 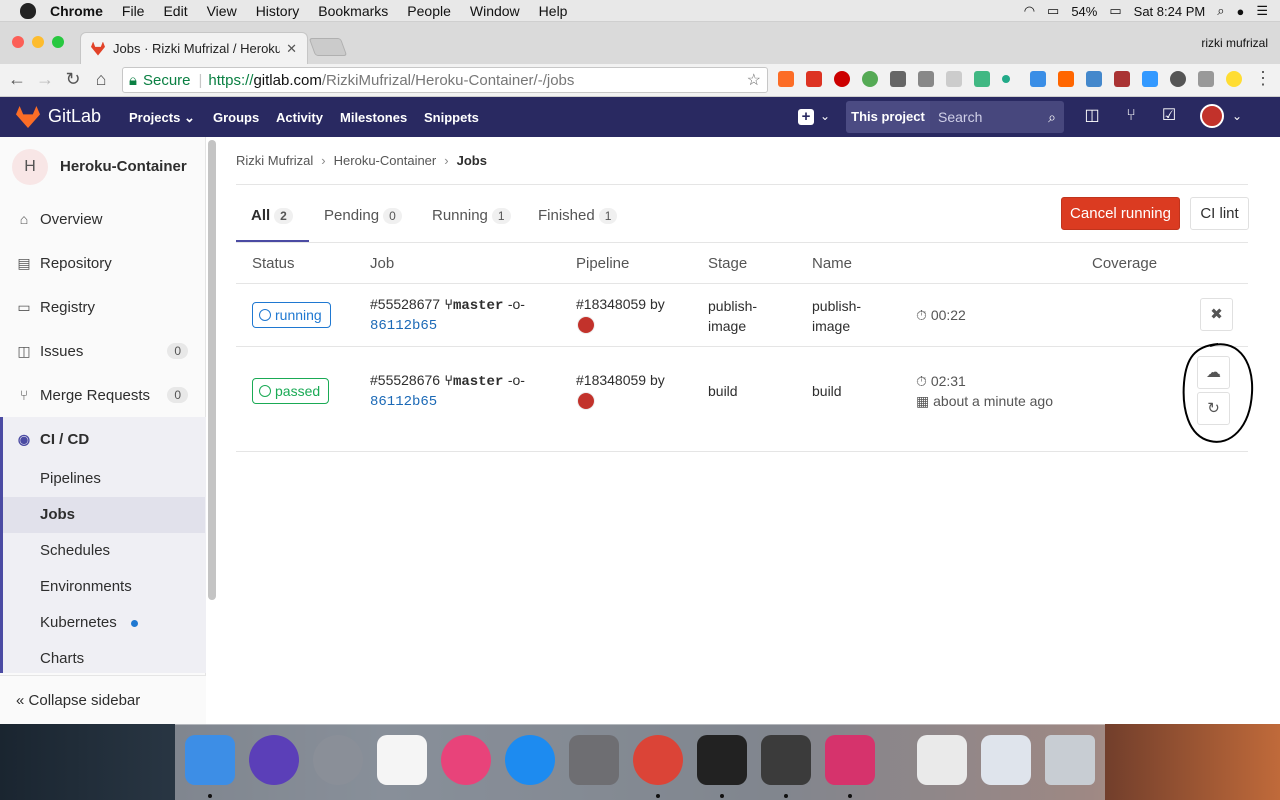 I want to click on menu-history: History, so click(x=278, y=11).